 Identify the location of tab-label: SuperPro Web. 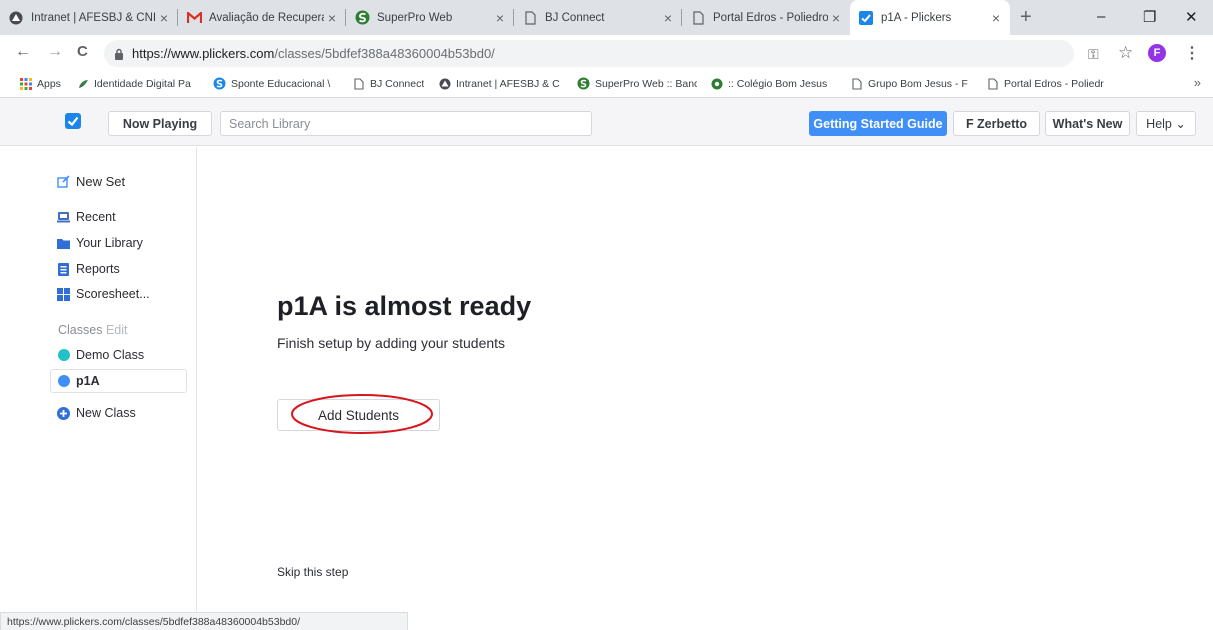
(415, 17).